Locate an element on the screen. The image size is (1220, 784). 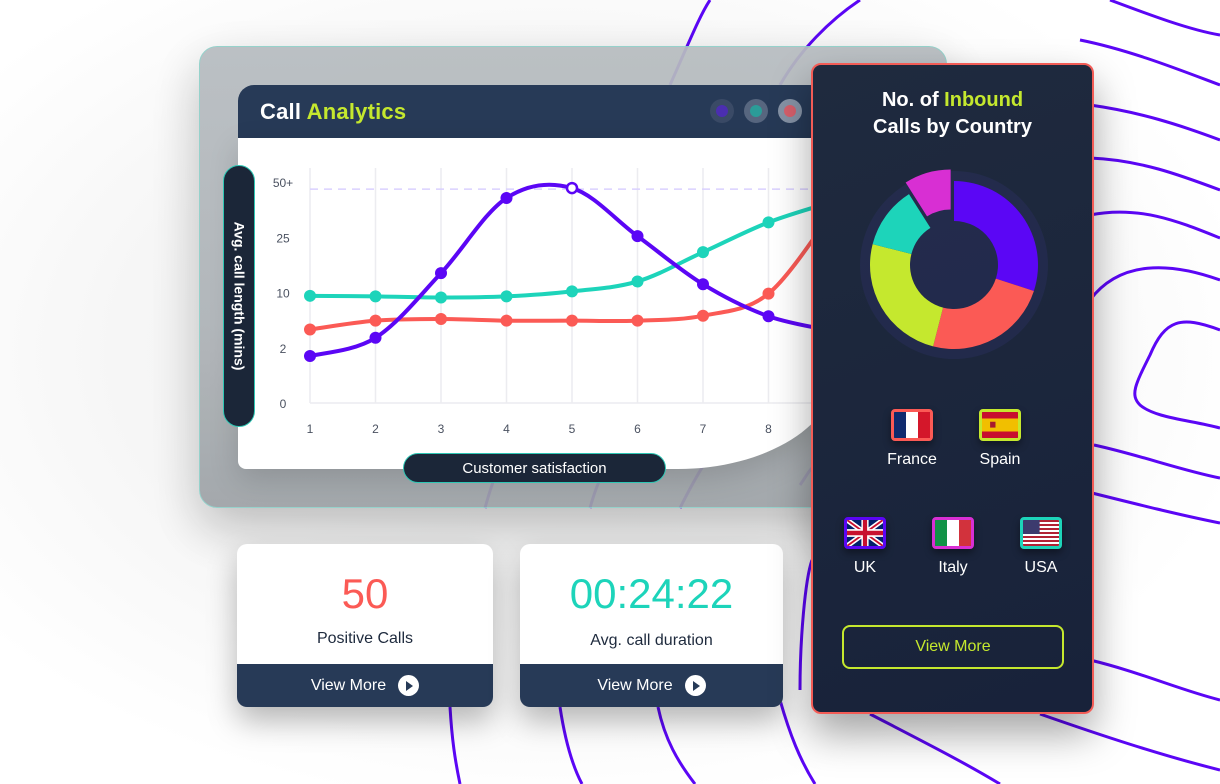
x-tick-label: 7 is located at coordinates (703, 429).